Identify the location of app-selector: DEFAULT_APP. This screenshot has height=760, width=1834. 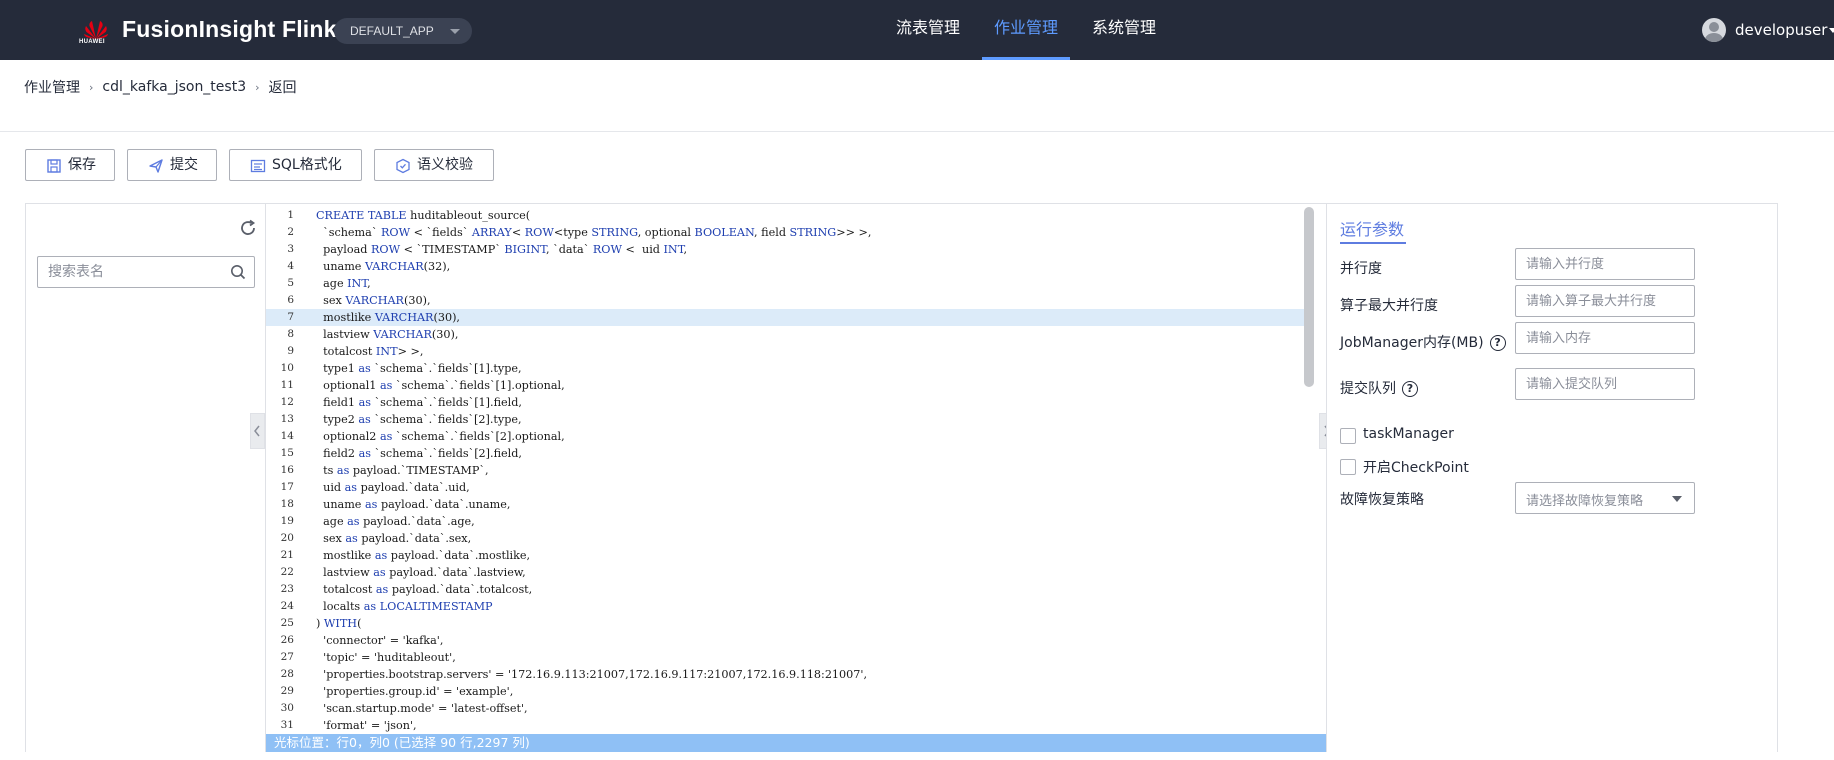
(403, 31).